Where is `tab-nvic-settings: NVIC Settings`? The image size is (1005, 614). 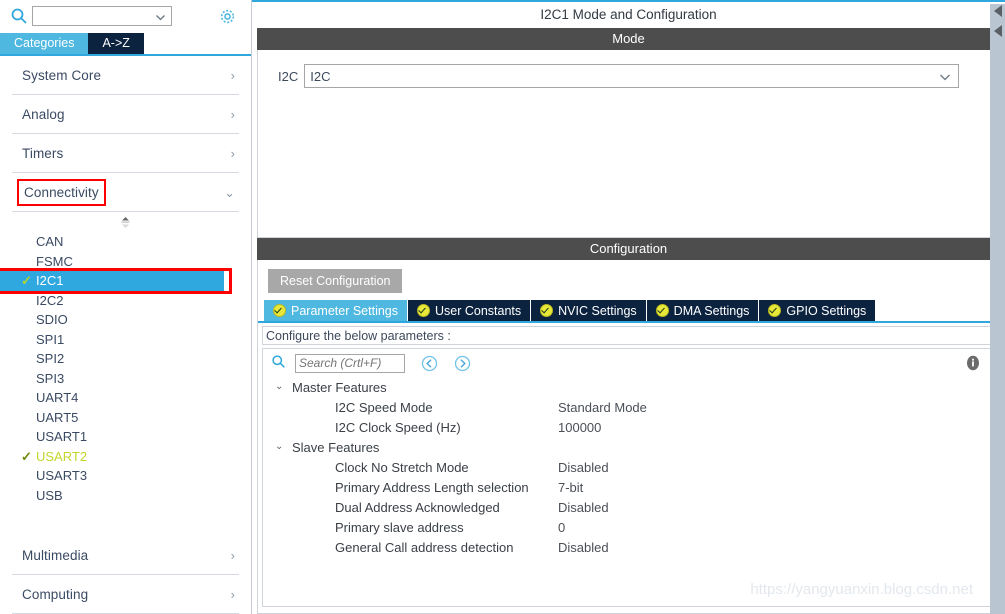
tab-nvic-settings: NVIC Settings is located at coordinates (588, 310).